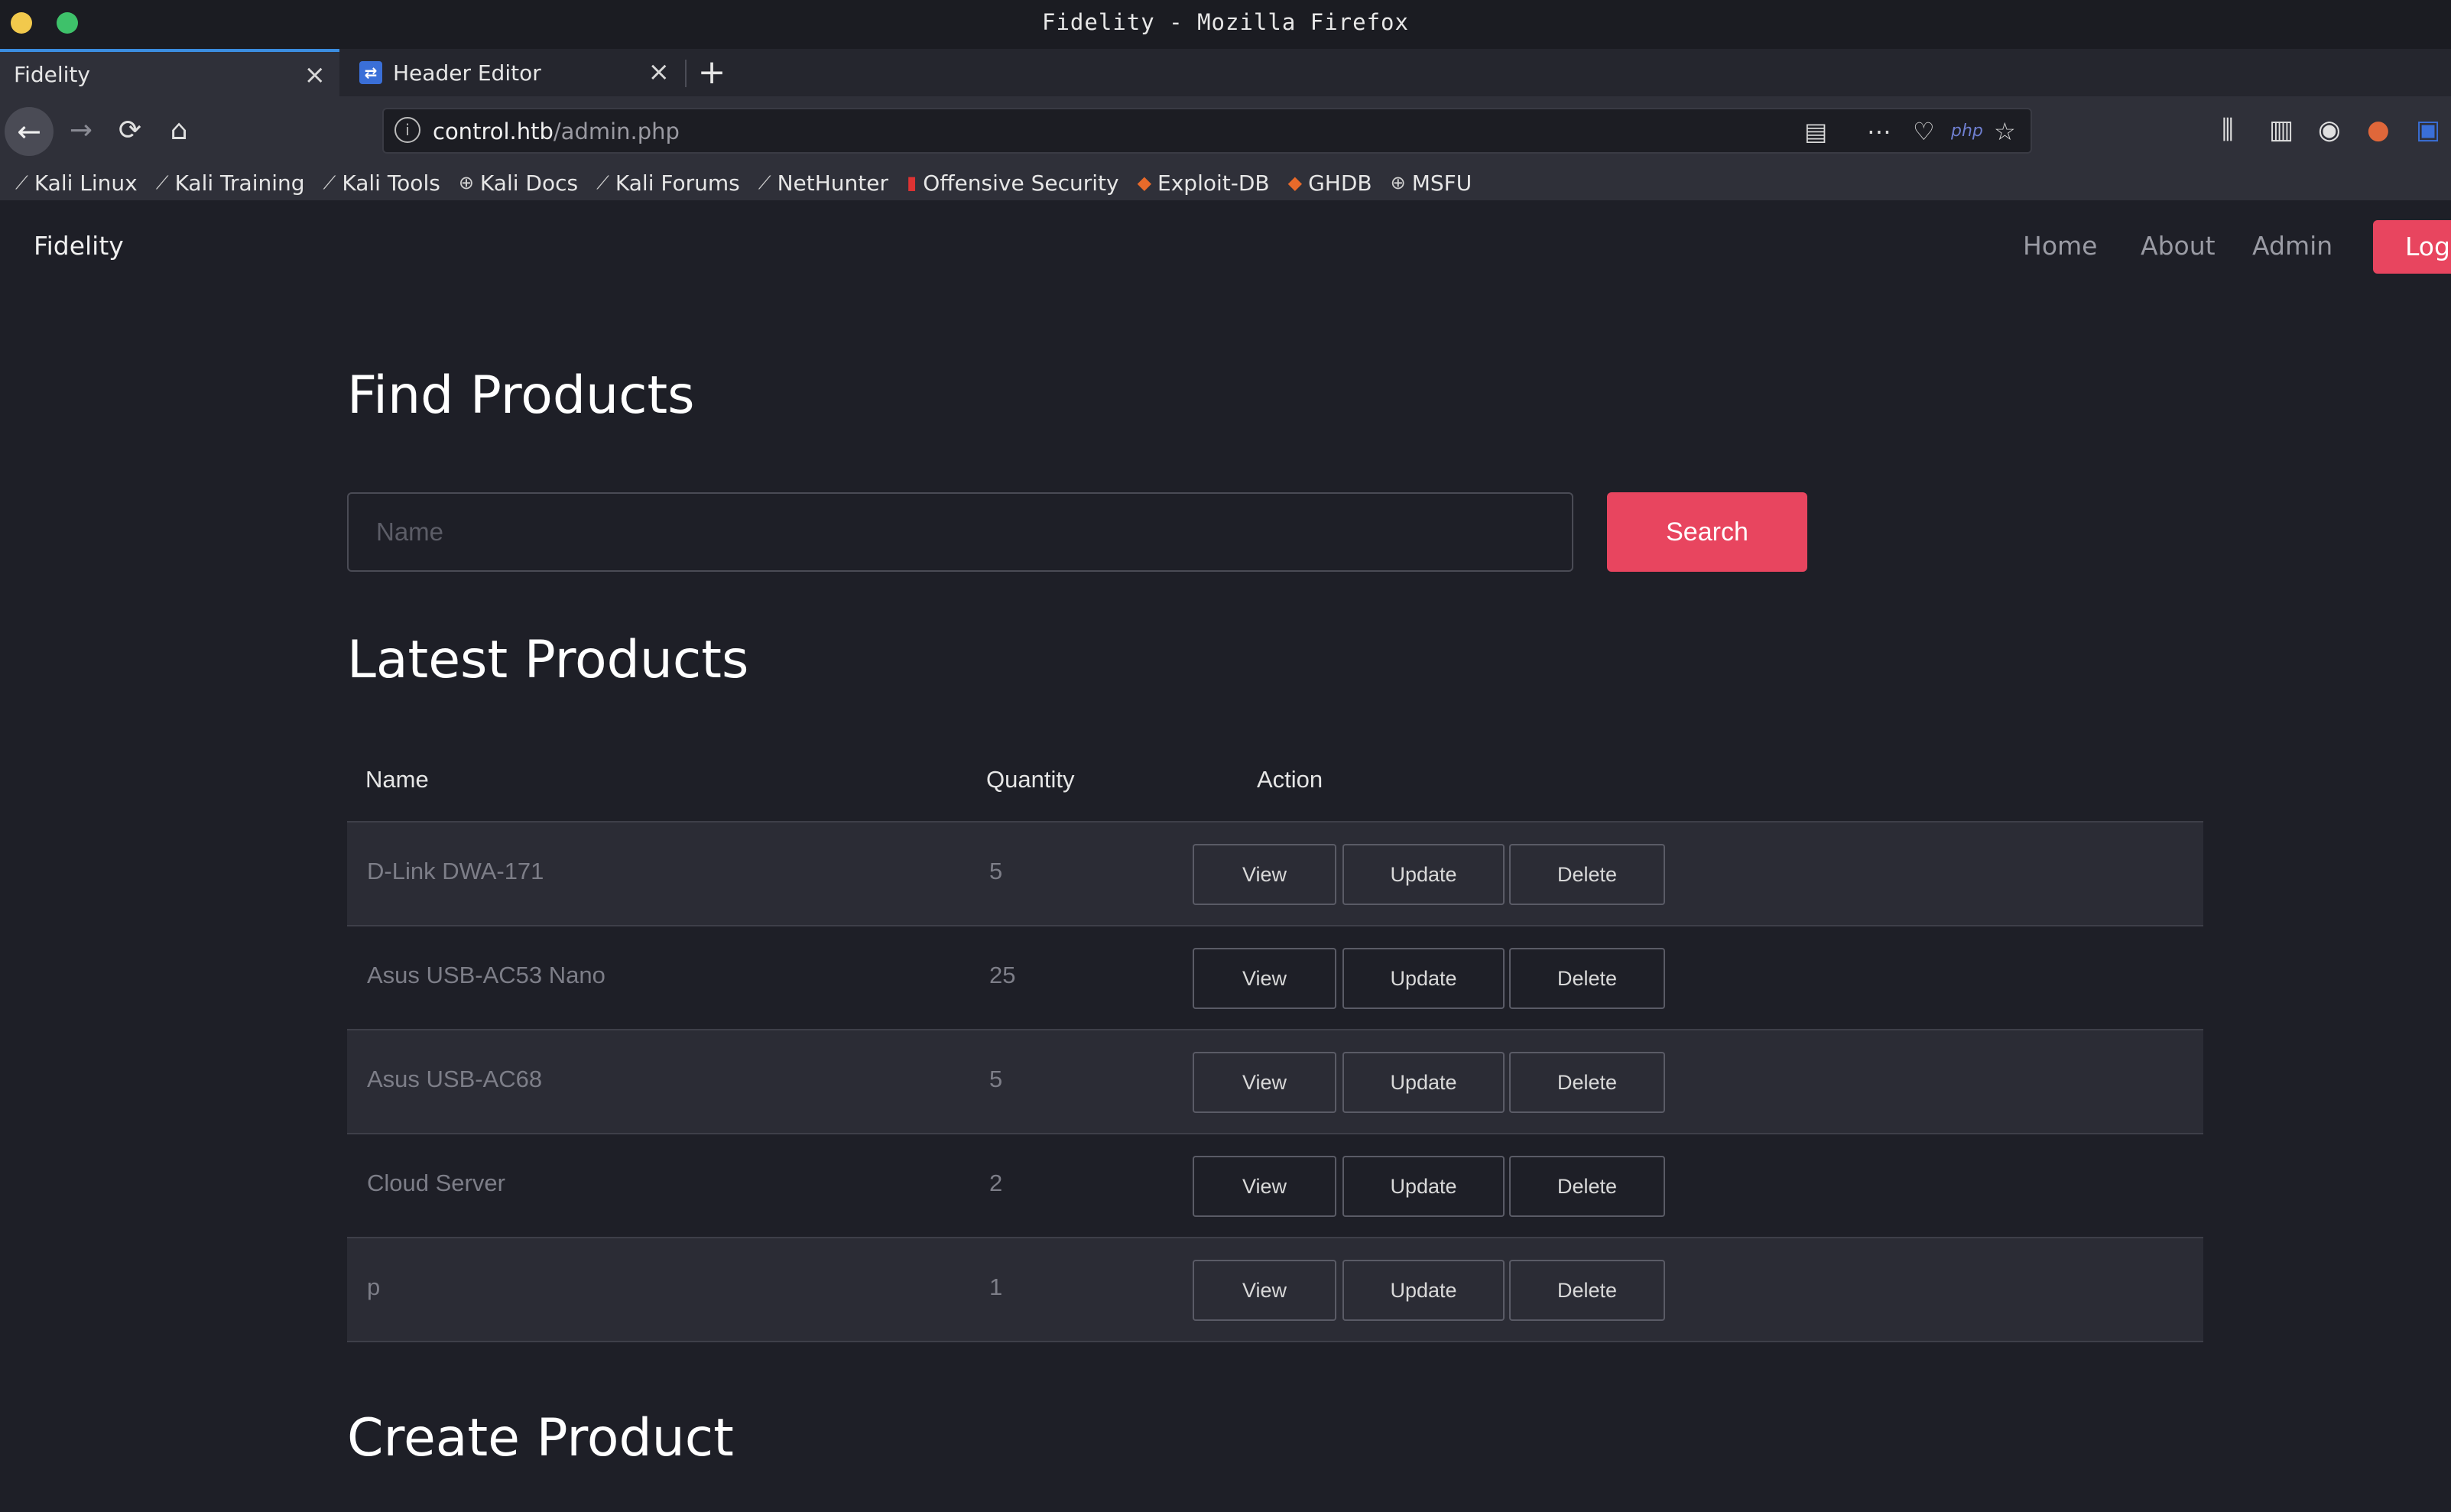  Describe the element at coordinates (2178, 246) in the screenshot. I see `nav-about-link: About` at that location.